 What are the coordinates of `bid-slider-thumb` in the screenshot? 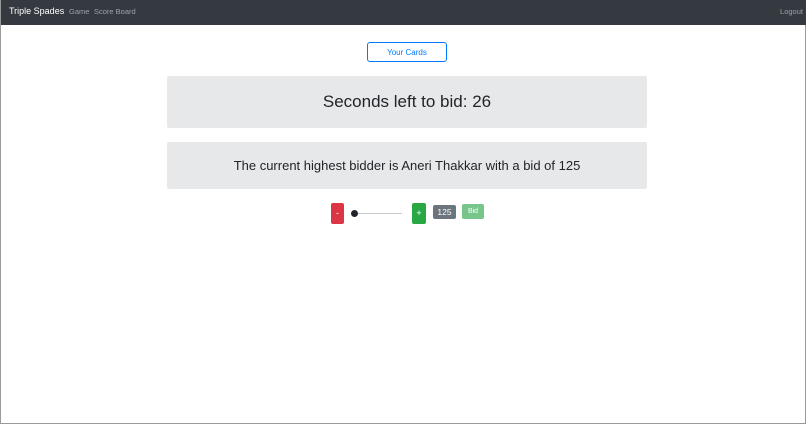 It's located at (354, 213).